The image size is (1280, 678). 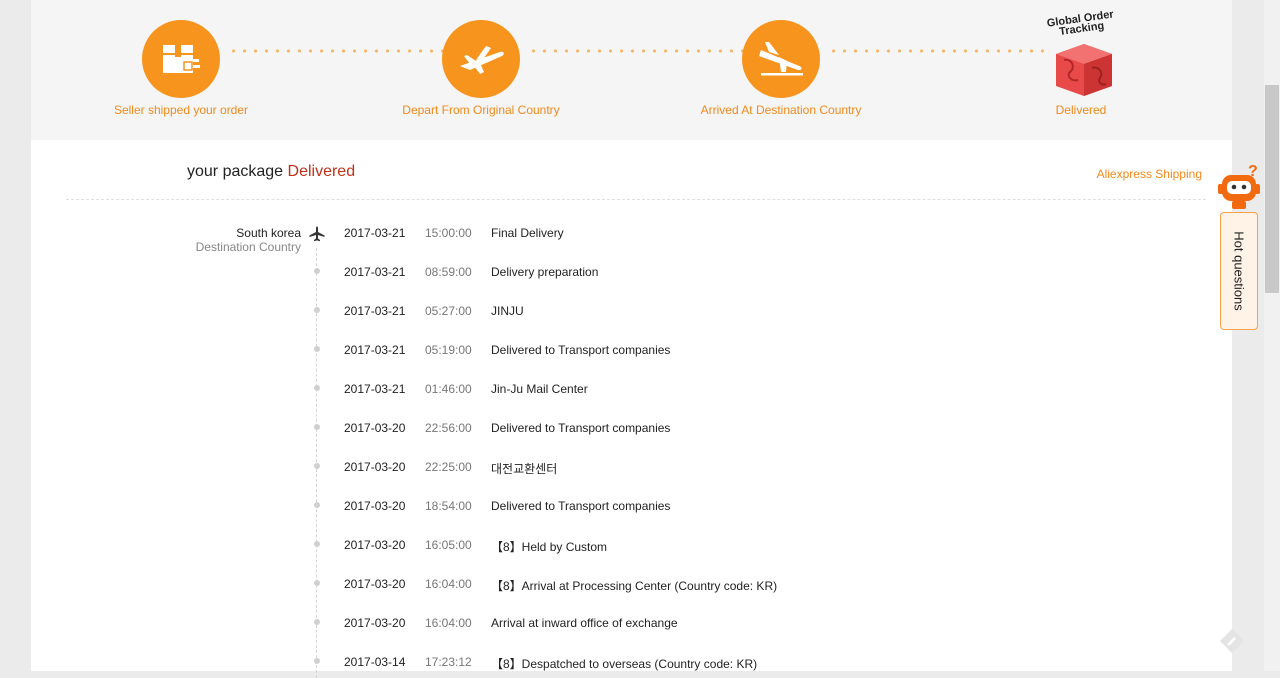 What do you see at coordinates (527, 233) in the screenshot?
I see `event-description: Final Delivery` at bounding box center [527, 233].